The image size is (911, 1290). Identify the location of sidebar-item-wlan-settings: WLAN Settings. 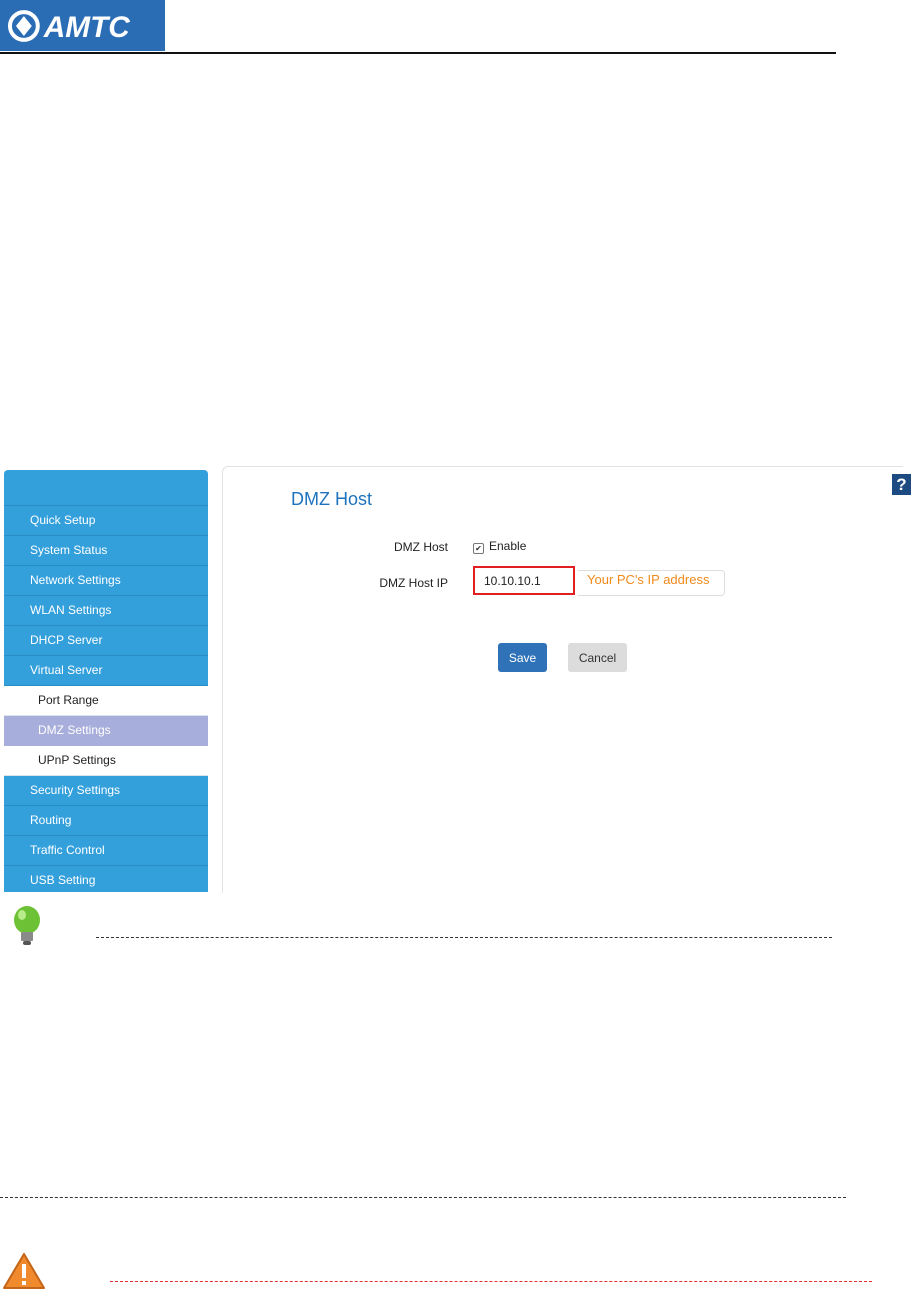
(106, 611).